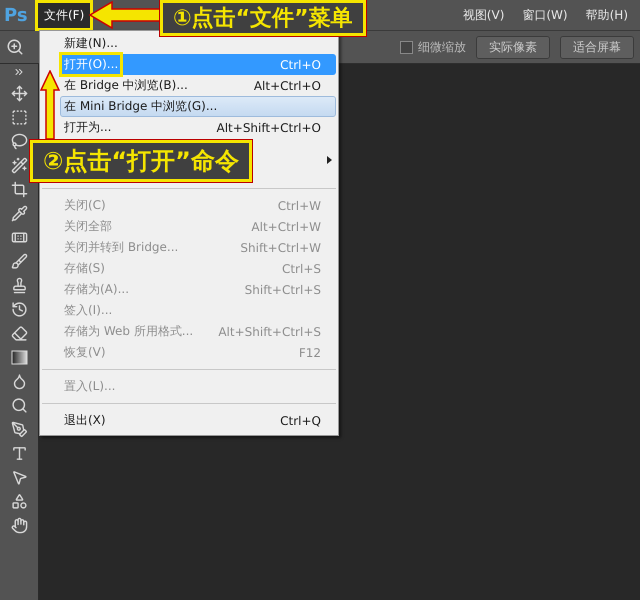 This screenshot has width=640, height=600. What do you see at coordinates (198, 420) in the screenshot?
I see `menu-item: 退出(X) Ctrl+Q` at bounding box center [198, 420].